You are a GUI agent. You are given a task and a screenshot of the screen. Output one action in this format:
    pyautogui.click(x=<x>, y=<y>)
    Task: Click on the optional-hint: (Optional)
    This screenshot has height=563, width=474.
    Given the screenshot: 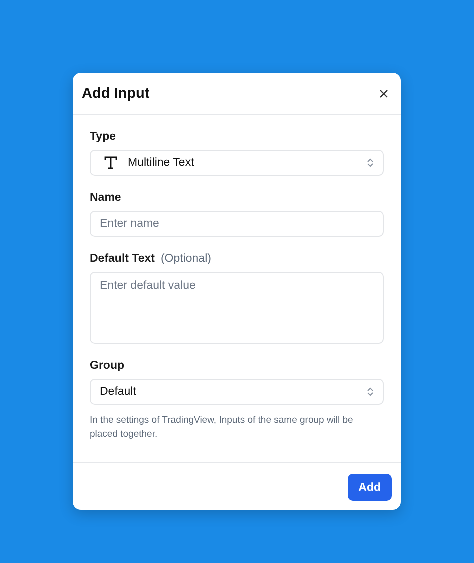 What is the action you would take?
    pyautogui.click(x=186, y=259)
    